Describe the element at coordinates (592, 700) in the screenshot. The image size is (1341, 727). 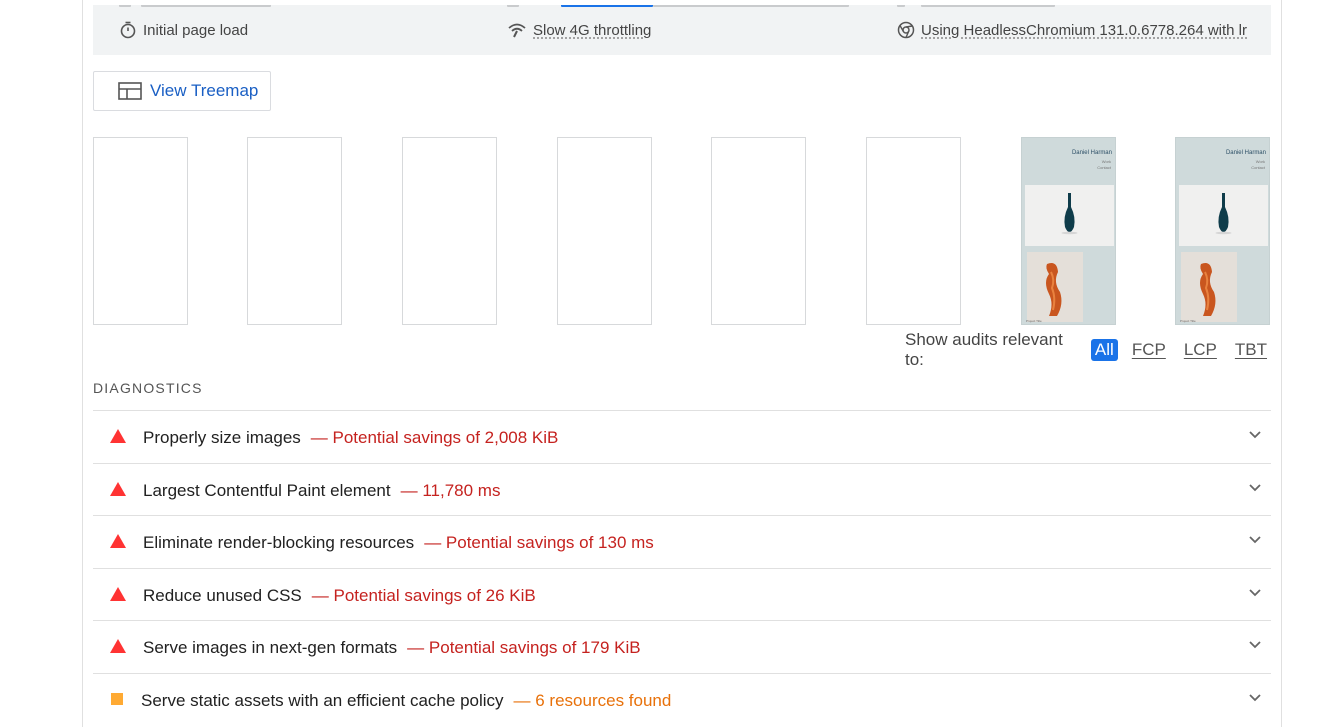
I see `audit-detail: — 6 resources found` at that location.